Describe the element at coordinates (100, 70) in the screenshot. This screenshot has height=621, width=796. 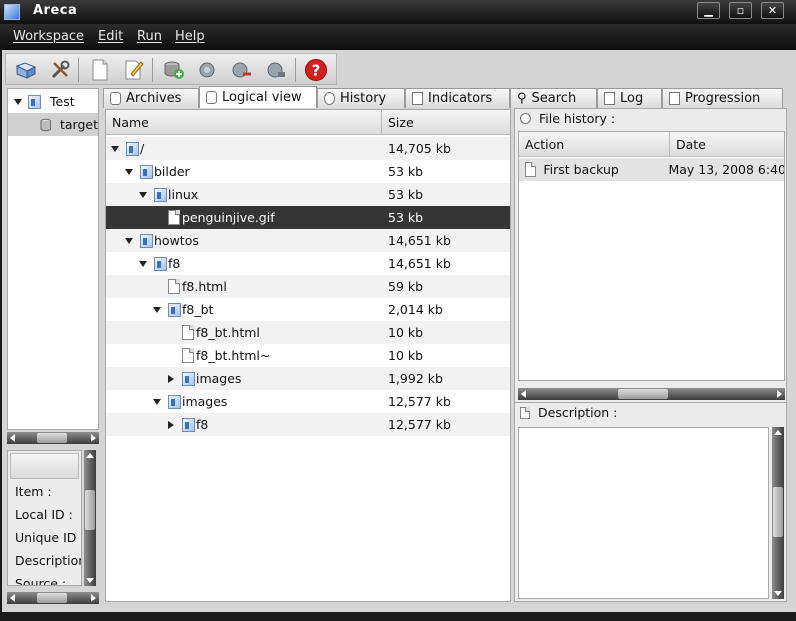
I see `new-document-icon` at that location.